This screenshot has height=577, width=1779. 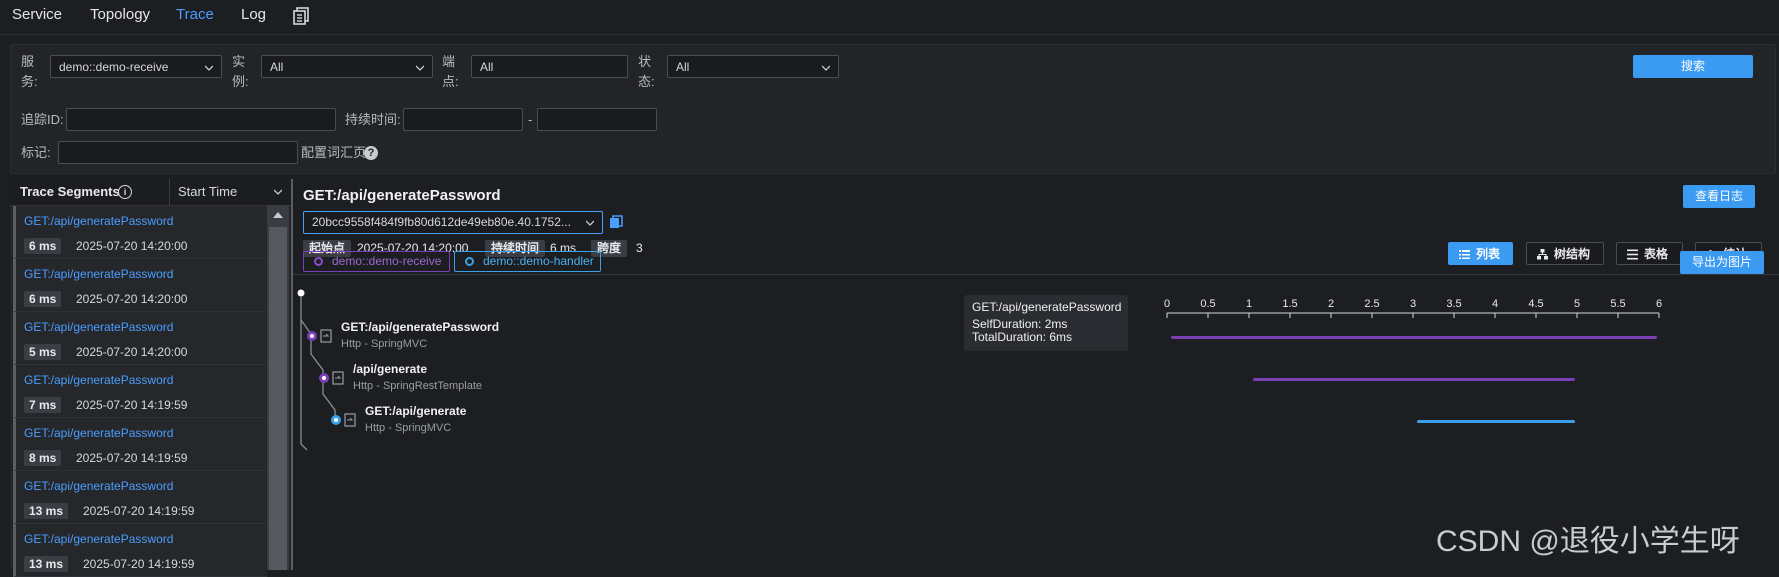 I want to click on view-tree-label: 树结构, so click(x=1572, y=254).